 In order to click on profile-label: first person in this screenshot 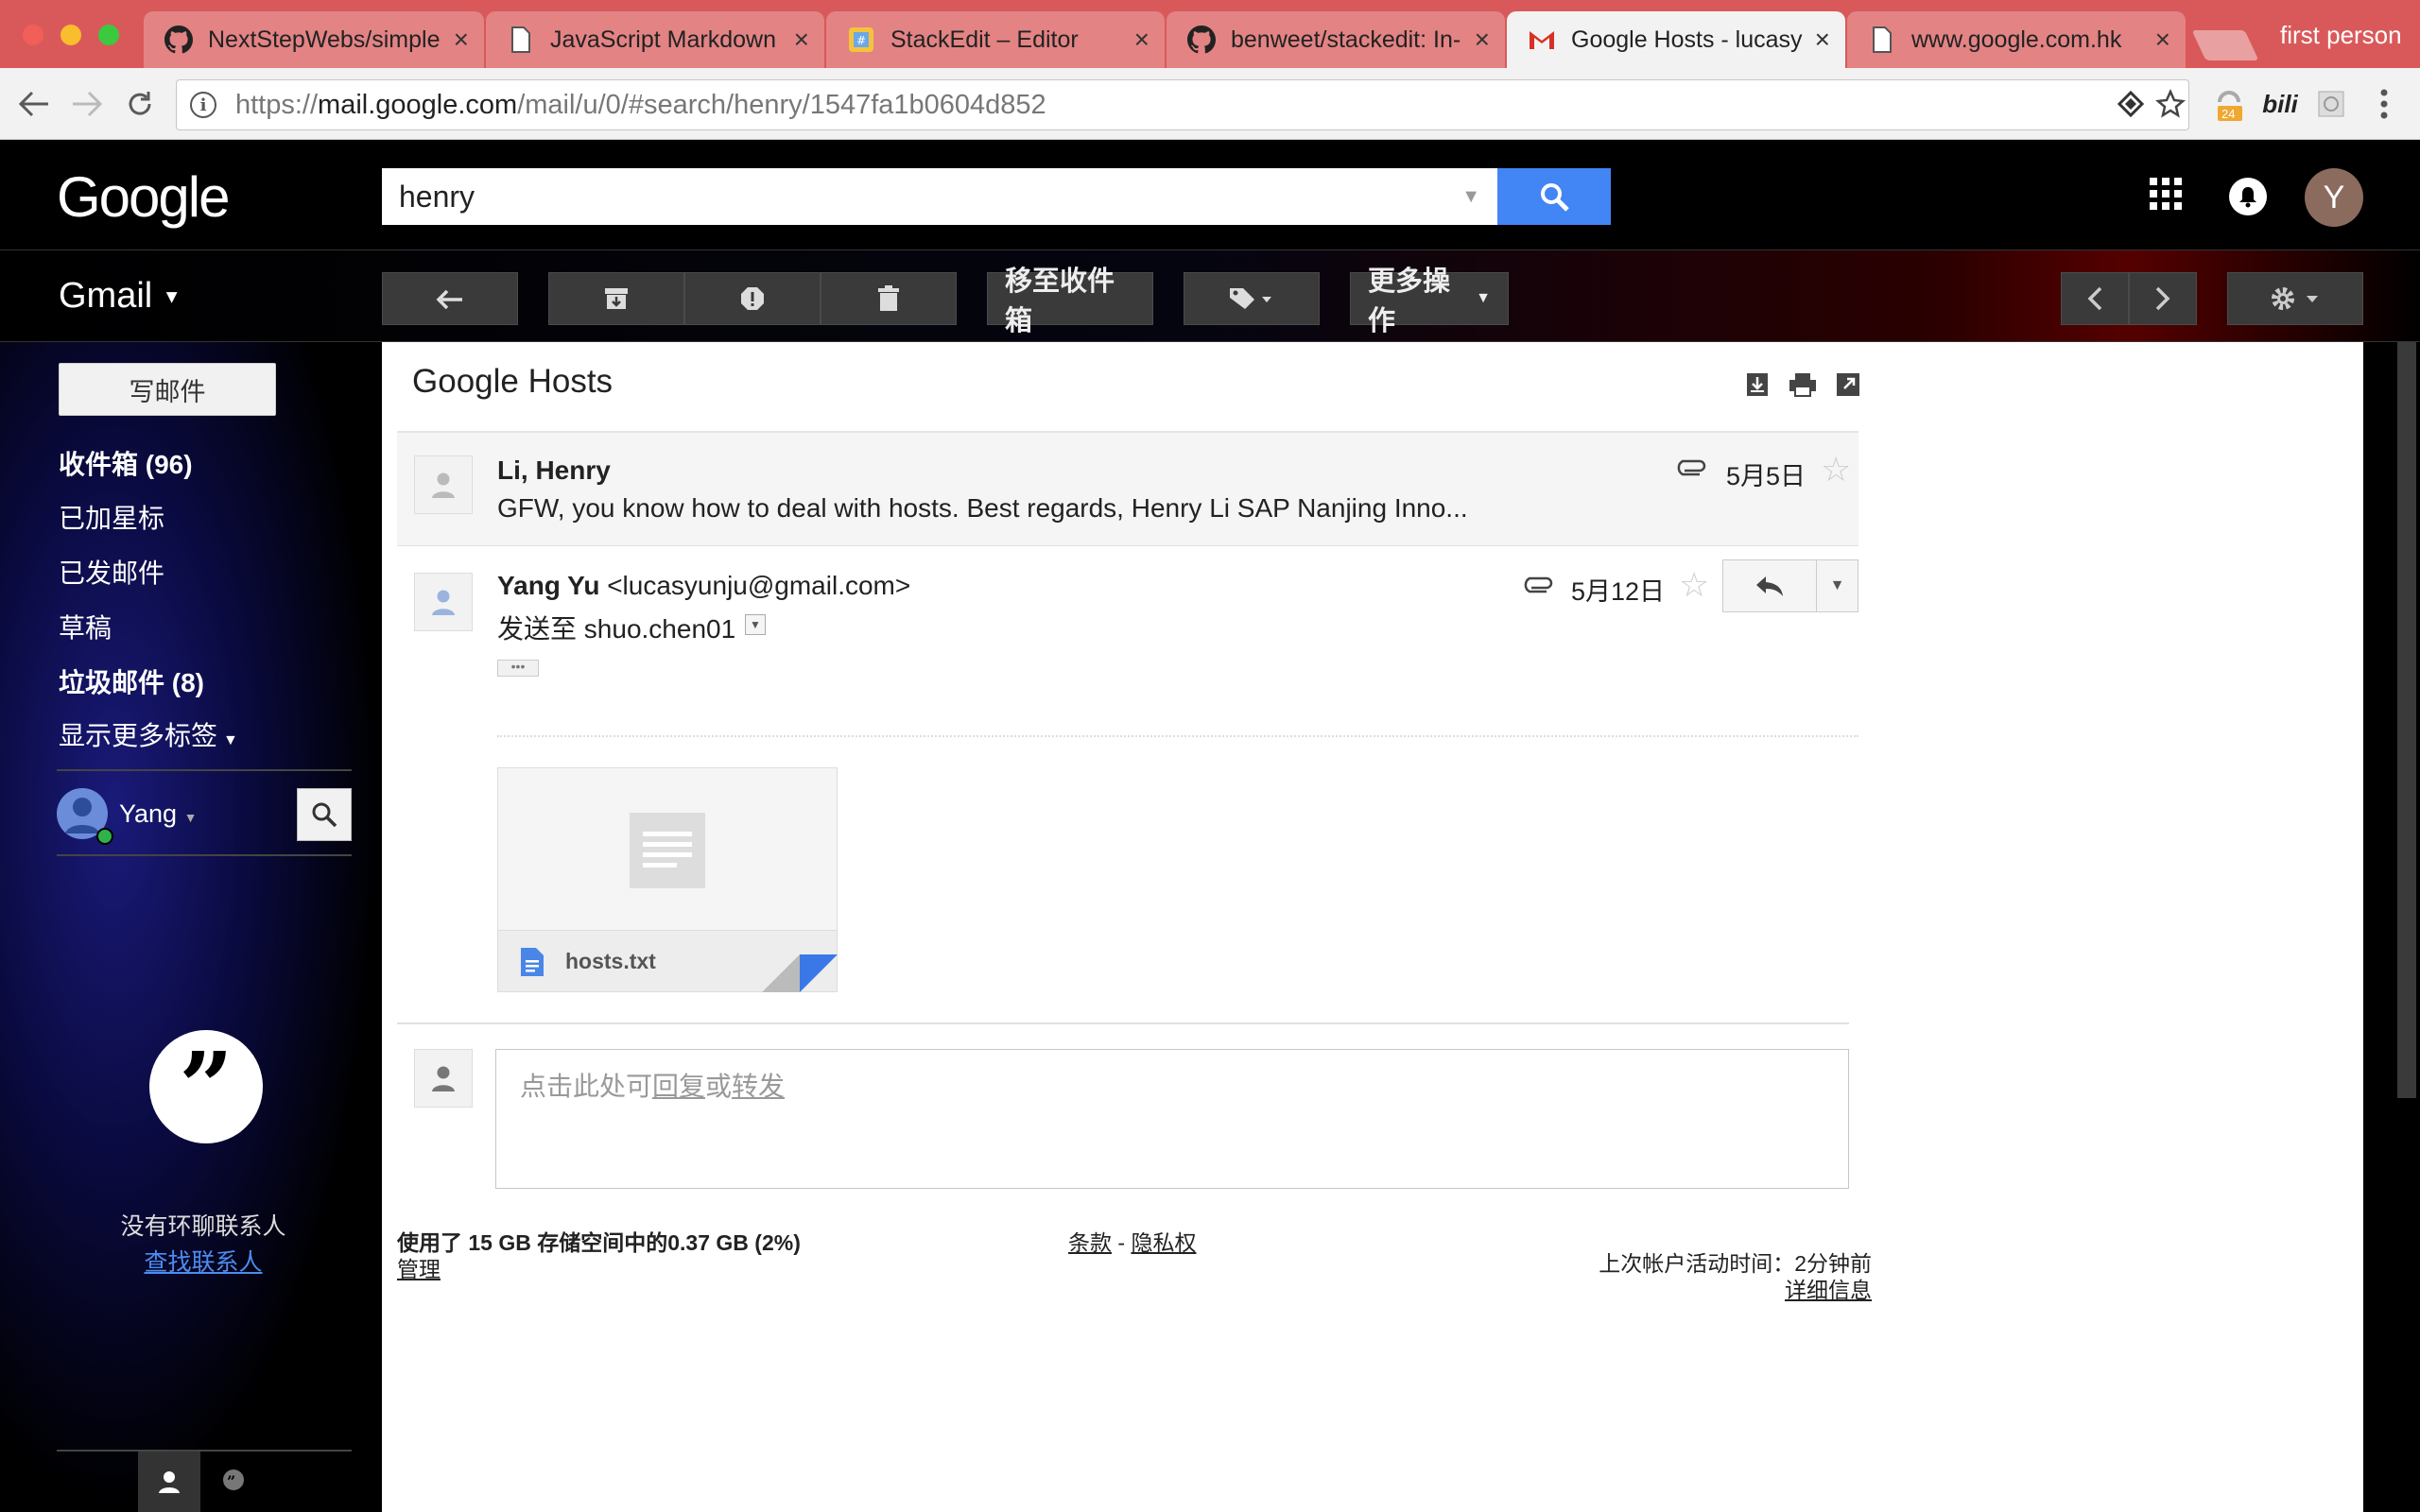, I will do `click(2341, 35)`.